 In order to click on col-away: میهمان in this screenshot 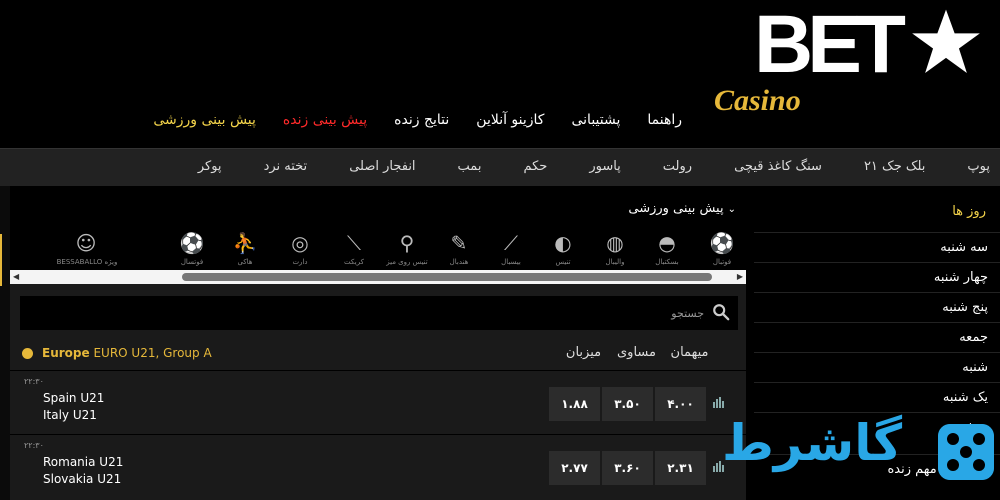, I will do `click(689, 352)`.